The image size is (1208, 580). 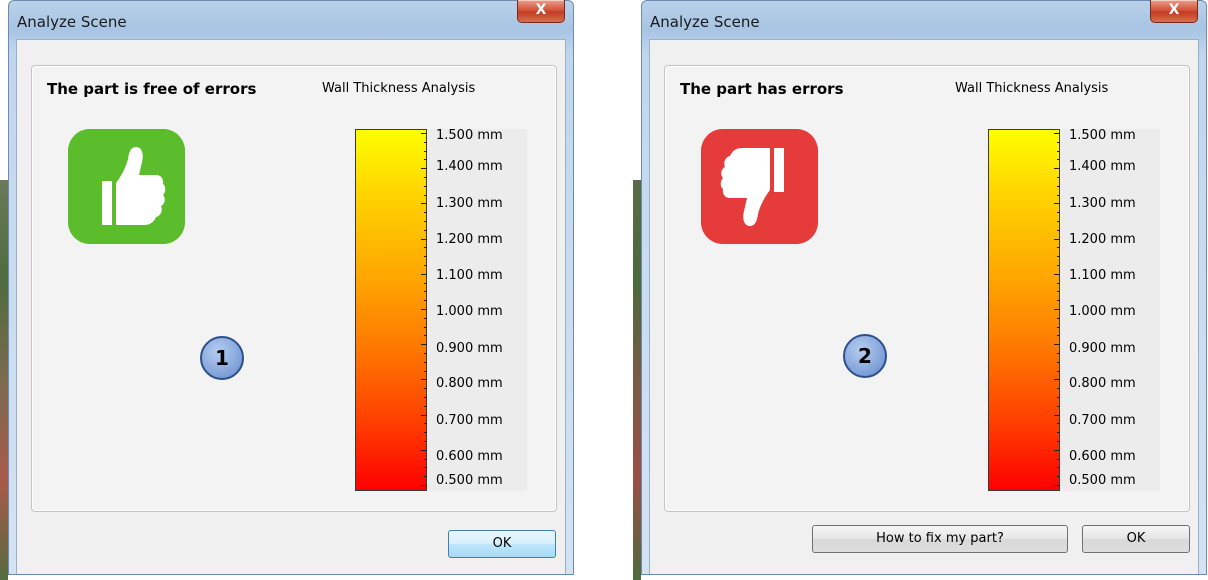 What do you see at coordinates (4, 380) in the screenshot?
I see `background-strip` at bounding box center [4, 380].